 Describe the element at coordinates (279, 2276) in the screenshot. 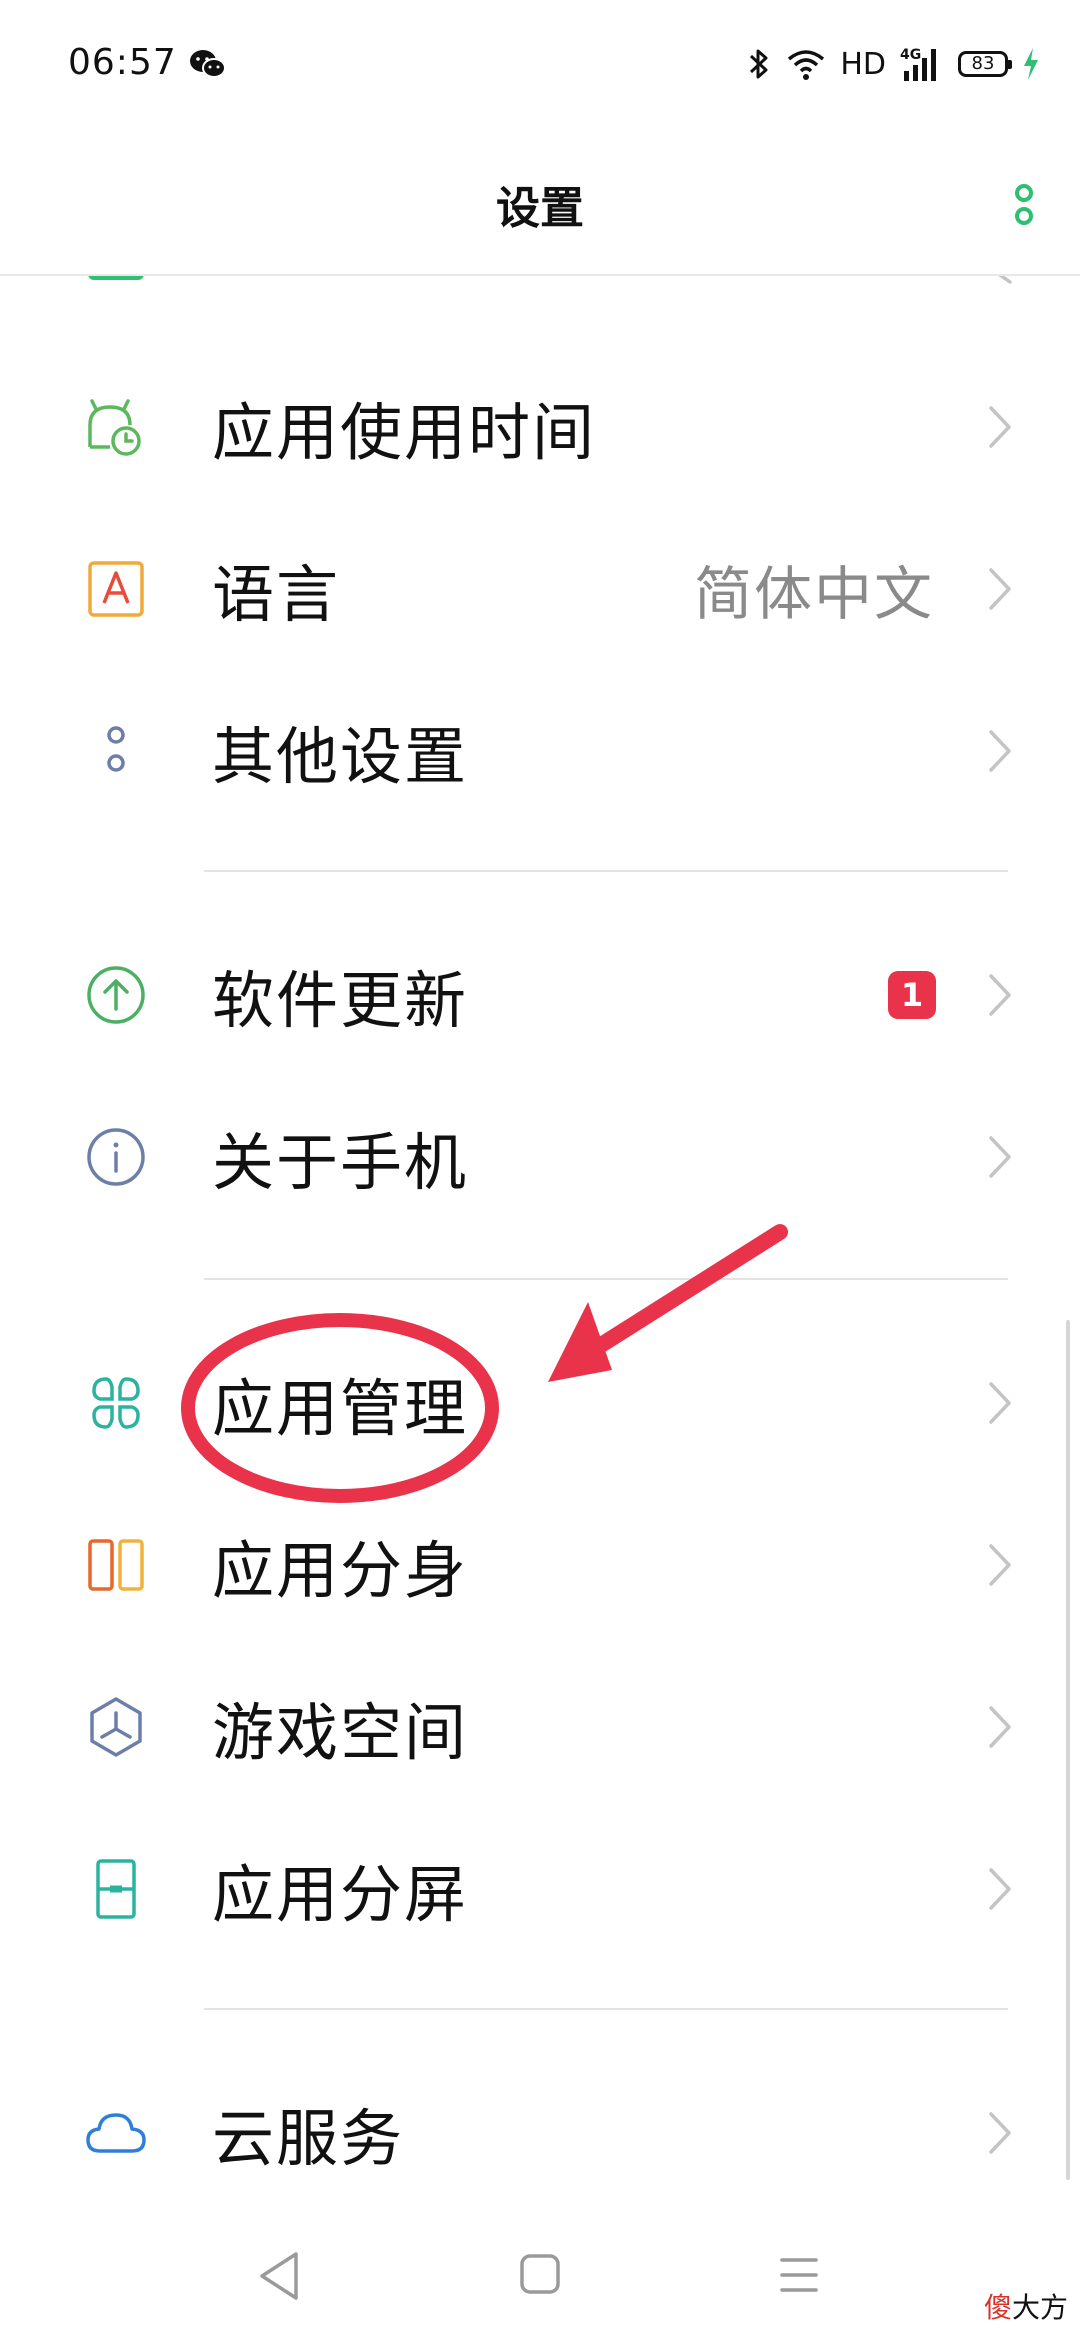

I see `back-icon` at that location.